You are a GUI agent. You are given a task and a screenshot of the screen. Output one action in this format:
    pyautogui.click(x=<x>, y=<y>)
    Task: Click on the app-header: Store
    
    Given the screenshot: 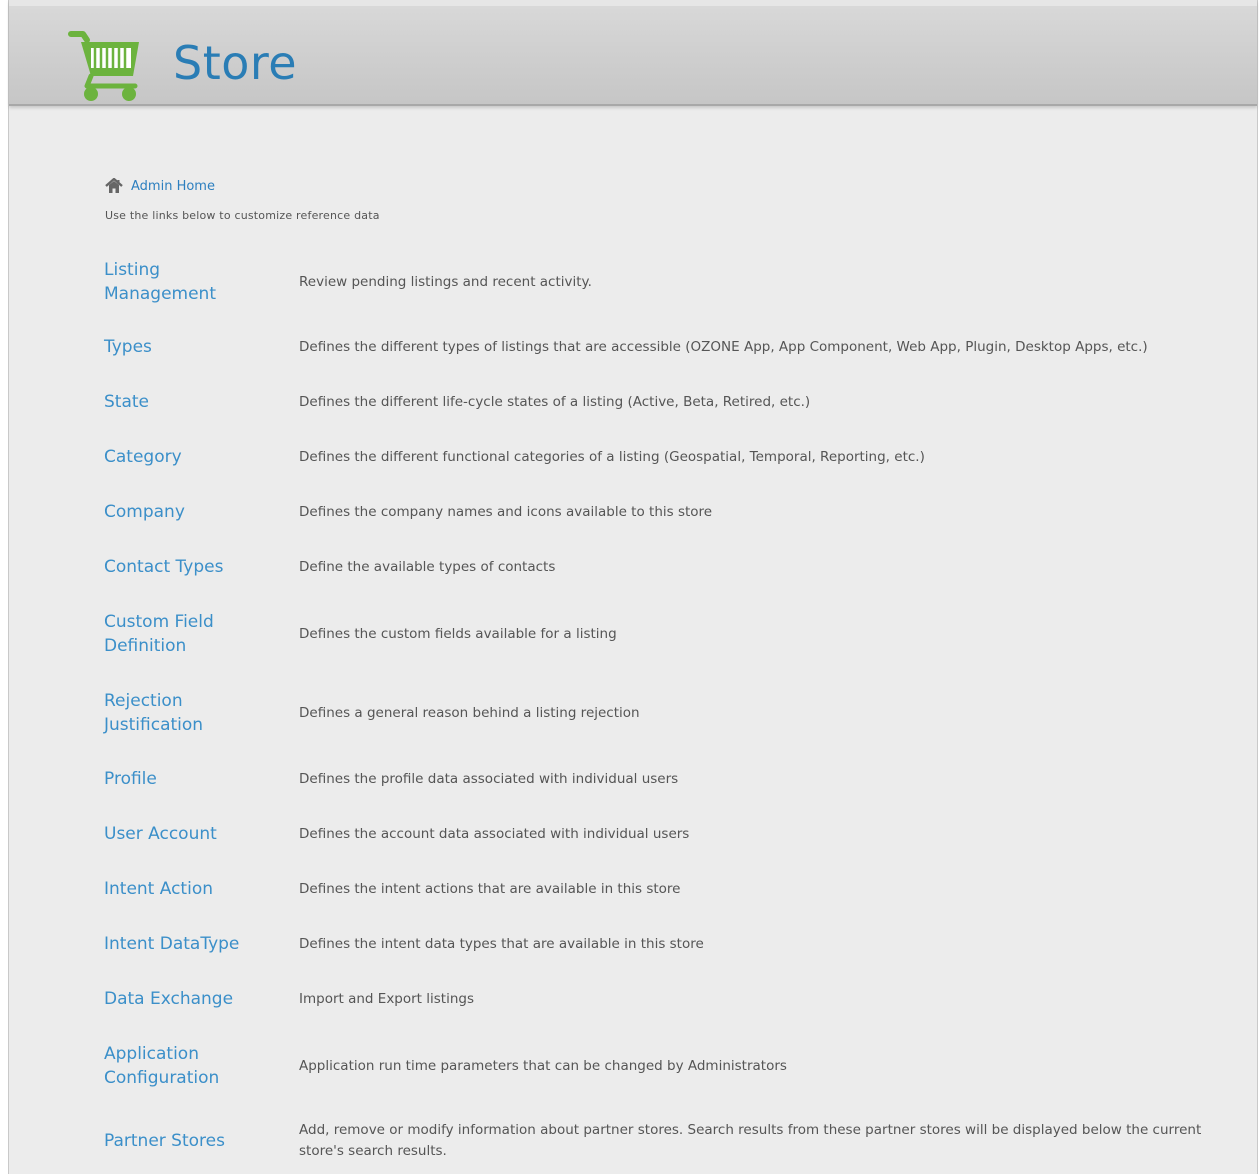 What is the action you would take?
    pyautogui.click(x=633, y=53)
    